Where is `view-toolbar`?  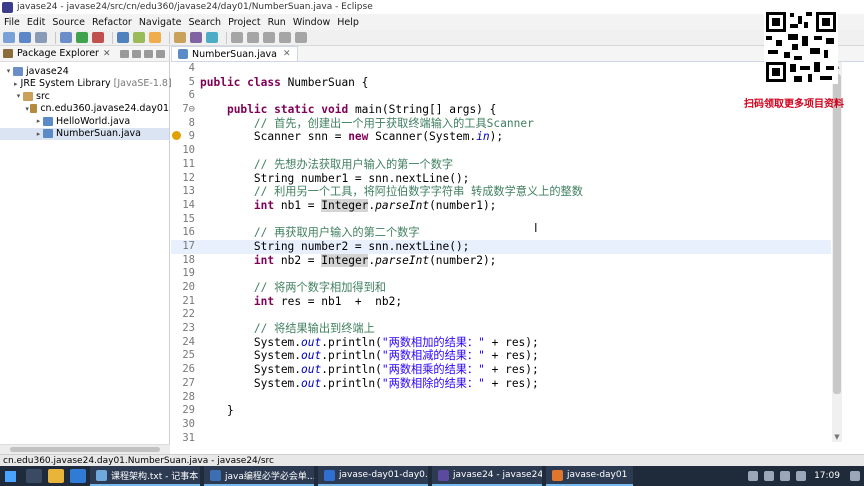
view-toolbar is located at coordinates (141, 53).